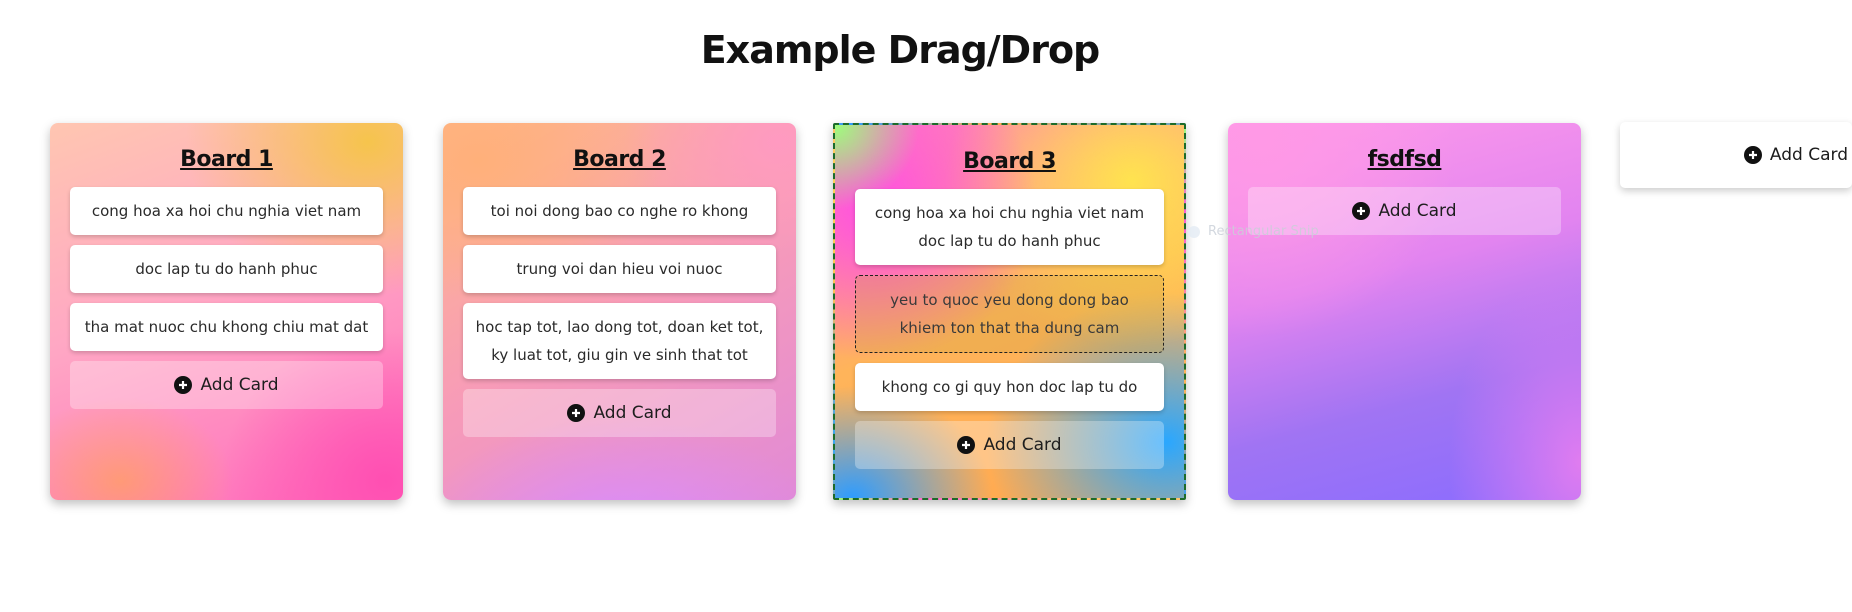 Image resolution: width=1852 pixels, height=612 pixels. What do you see at coordinates (619, 269) in the screenshot?
I see `card: trung voi dan hieu voi nuoc` at bounding box center [619, 269].